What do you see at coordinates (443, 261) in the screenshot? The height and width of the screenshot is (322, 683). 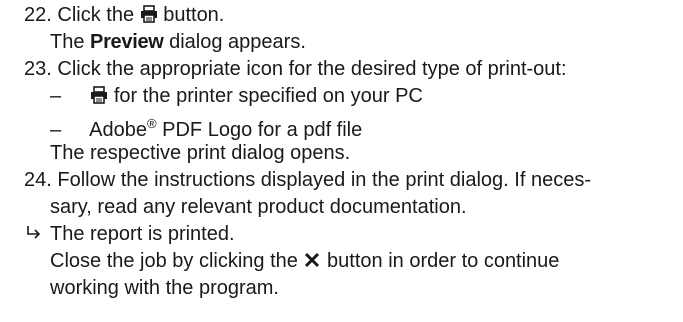 I see `result-text: button in order to continue` at bounding box center [443, 261].